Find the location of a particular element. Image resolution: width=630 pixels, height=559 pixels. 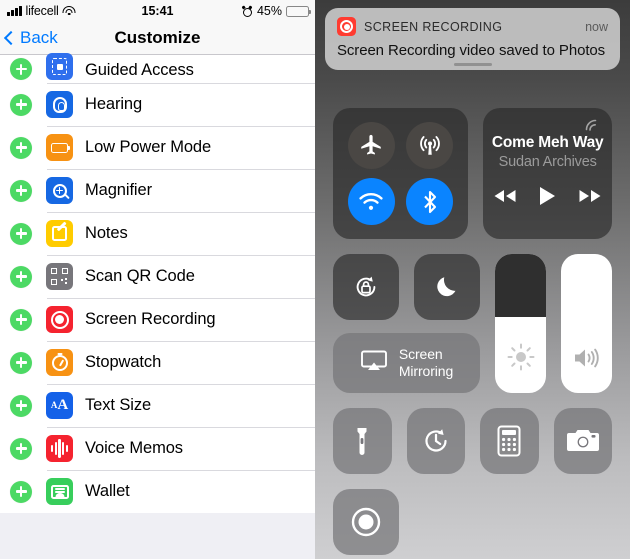

camera-button is located at coordinates (582, 441).